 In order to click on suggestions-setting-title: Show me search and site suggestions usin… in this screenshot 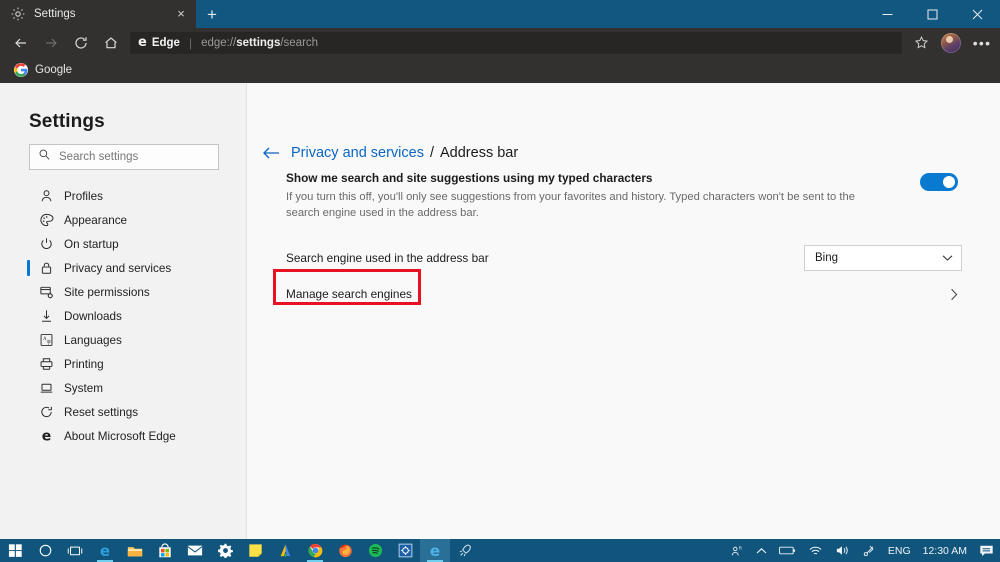, I will do `click(469, 178)`.